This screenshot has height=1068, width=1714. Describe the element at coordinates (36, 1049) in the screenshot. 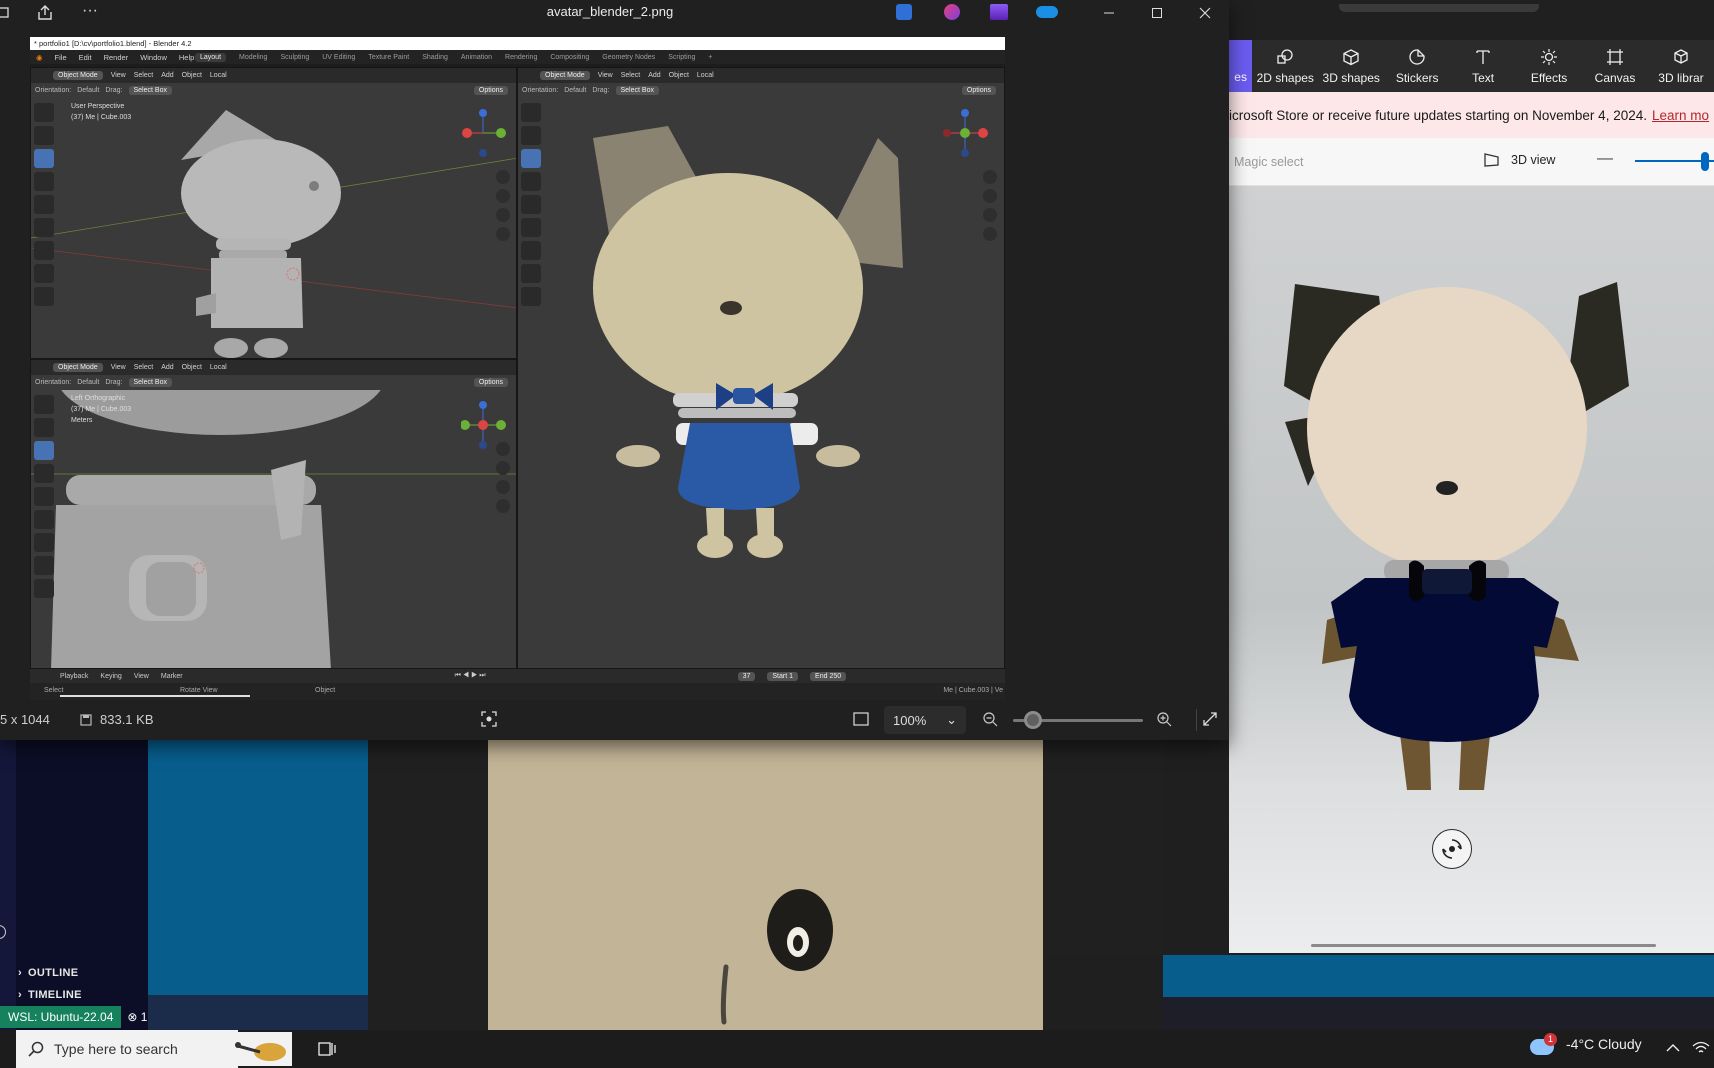

I see `search-icon` at that location.